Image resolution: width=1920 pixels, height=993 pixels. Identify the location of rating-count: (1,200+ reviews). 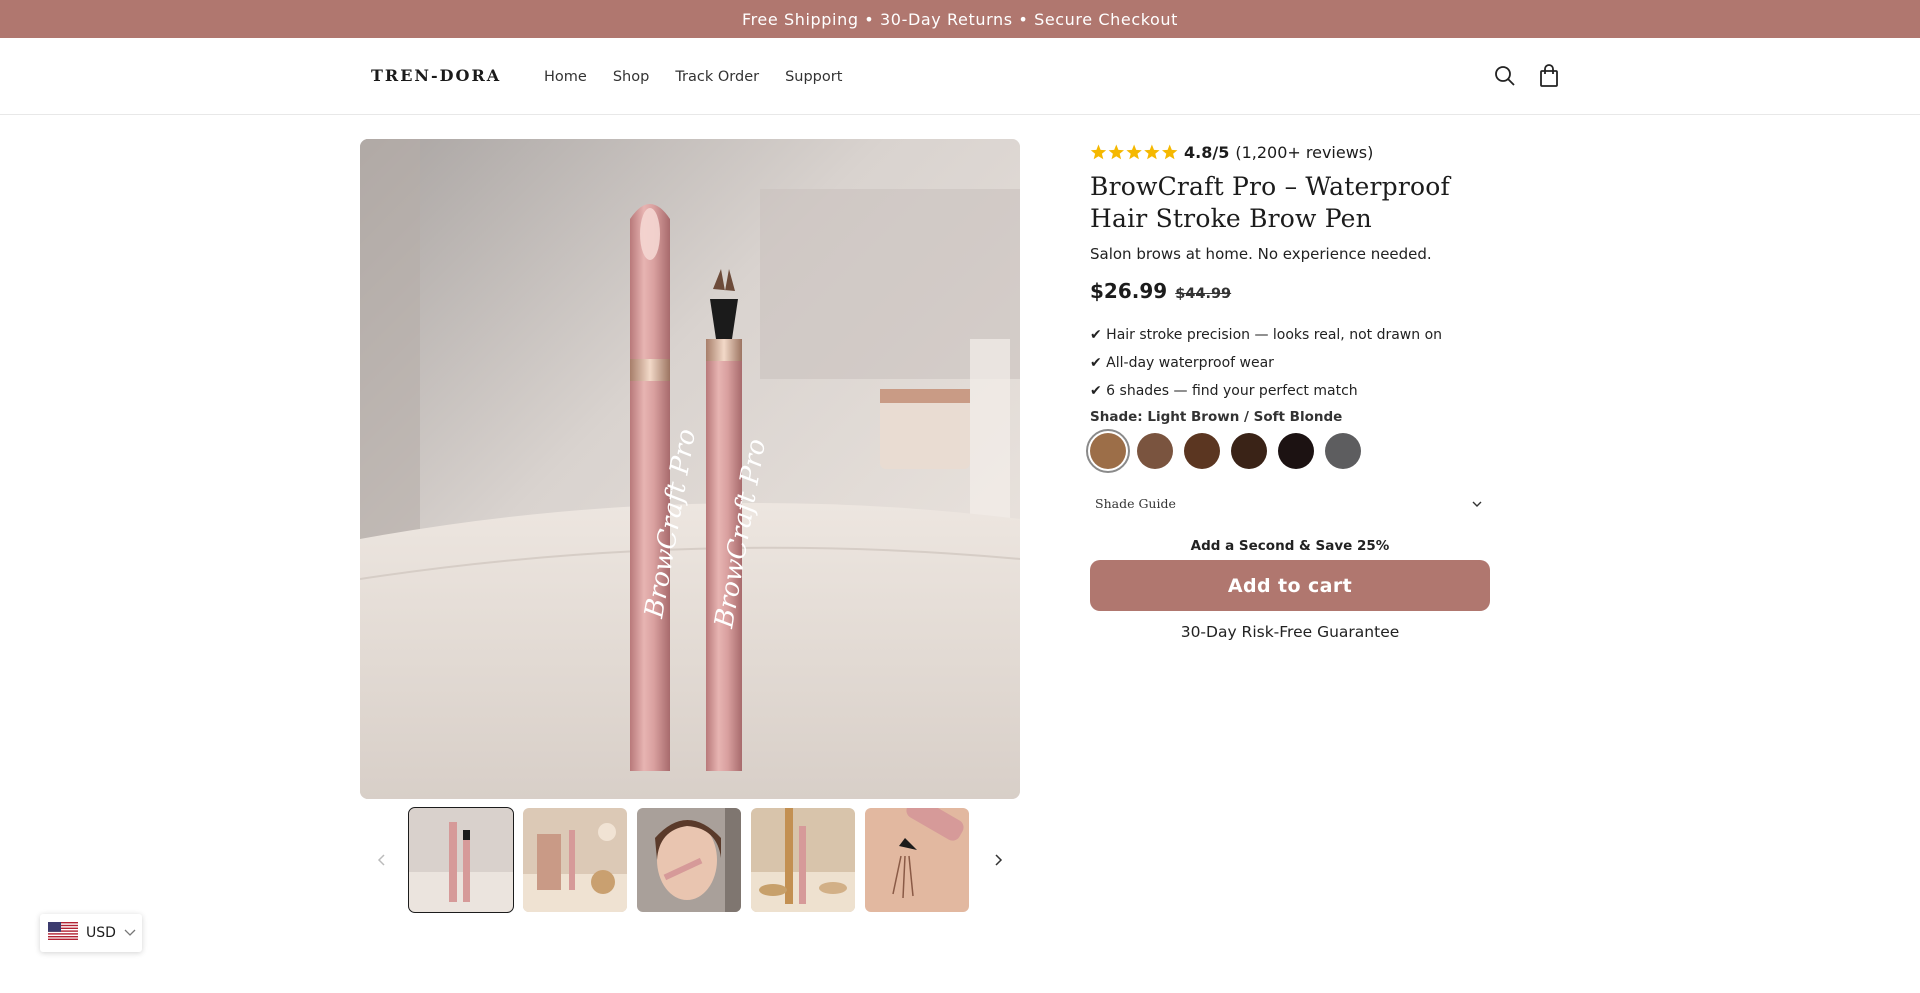
(1304, 152).